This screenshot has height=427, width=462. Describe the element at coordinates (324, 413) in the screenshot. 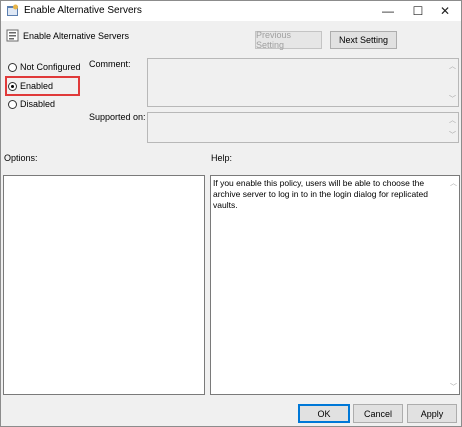

I see `ok-button: OK` at that location.